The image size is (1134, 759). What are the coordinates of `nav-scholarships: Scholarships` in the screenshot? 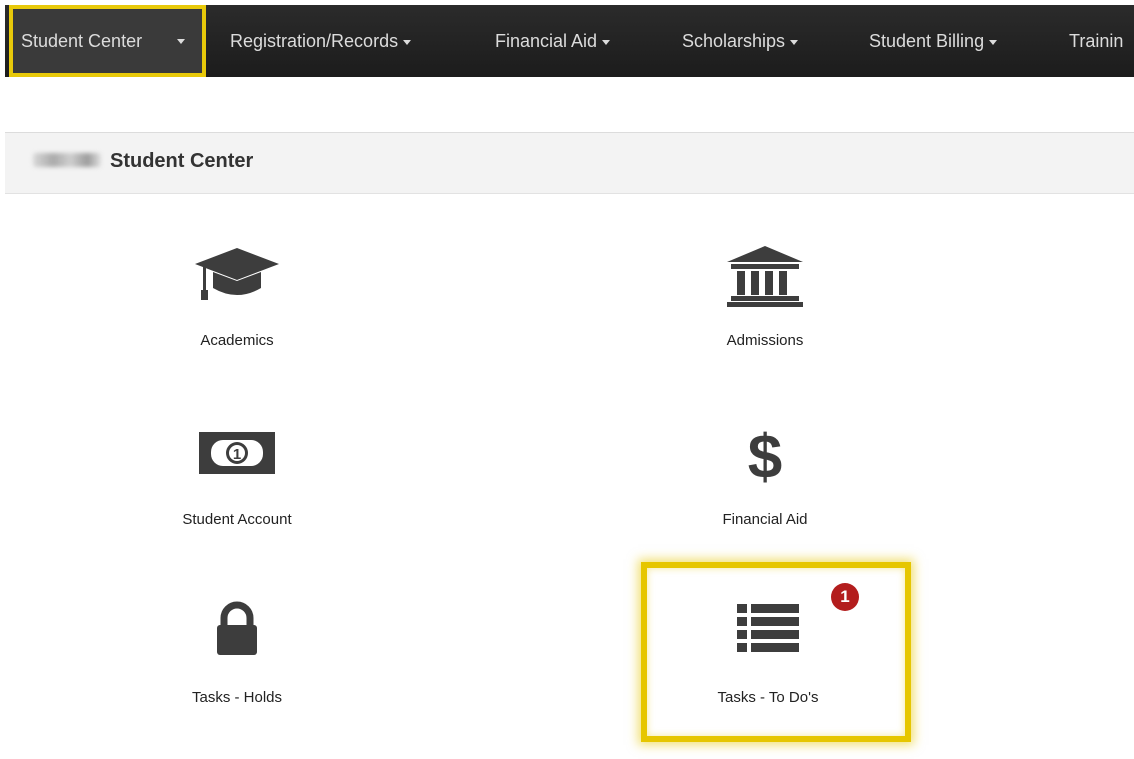 It's located at (740, 41).